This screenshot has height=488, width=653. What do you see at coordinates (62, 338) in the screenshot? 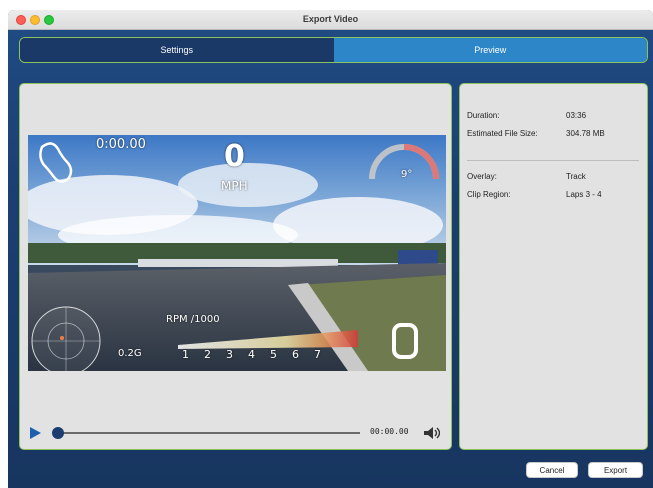
I see `g-force-dot` at bounding box center [62, 338].